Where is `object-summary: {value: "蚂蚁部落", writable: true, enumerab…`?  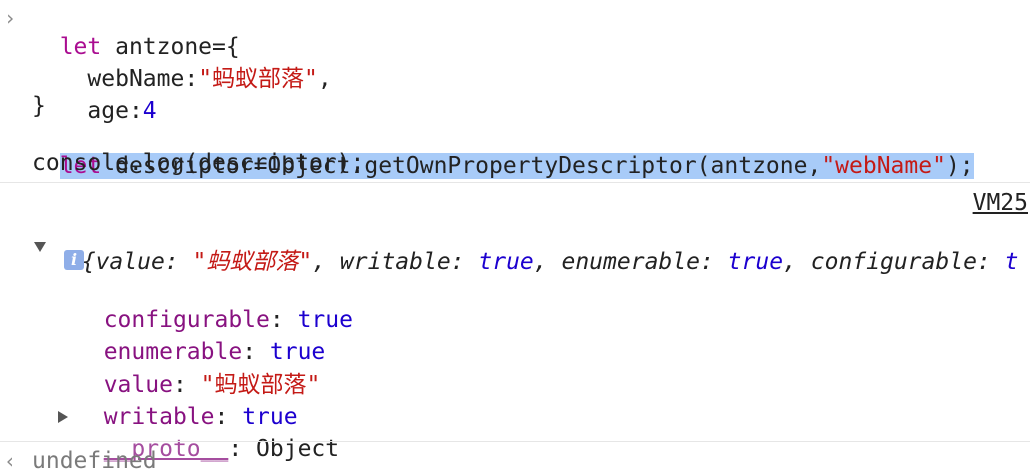
object-summary: {value: "蚂蚁部落", writable: true, enumerab… is located at coordinates (536, 246).